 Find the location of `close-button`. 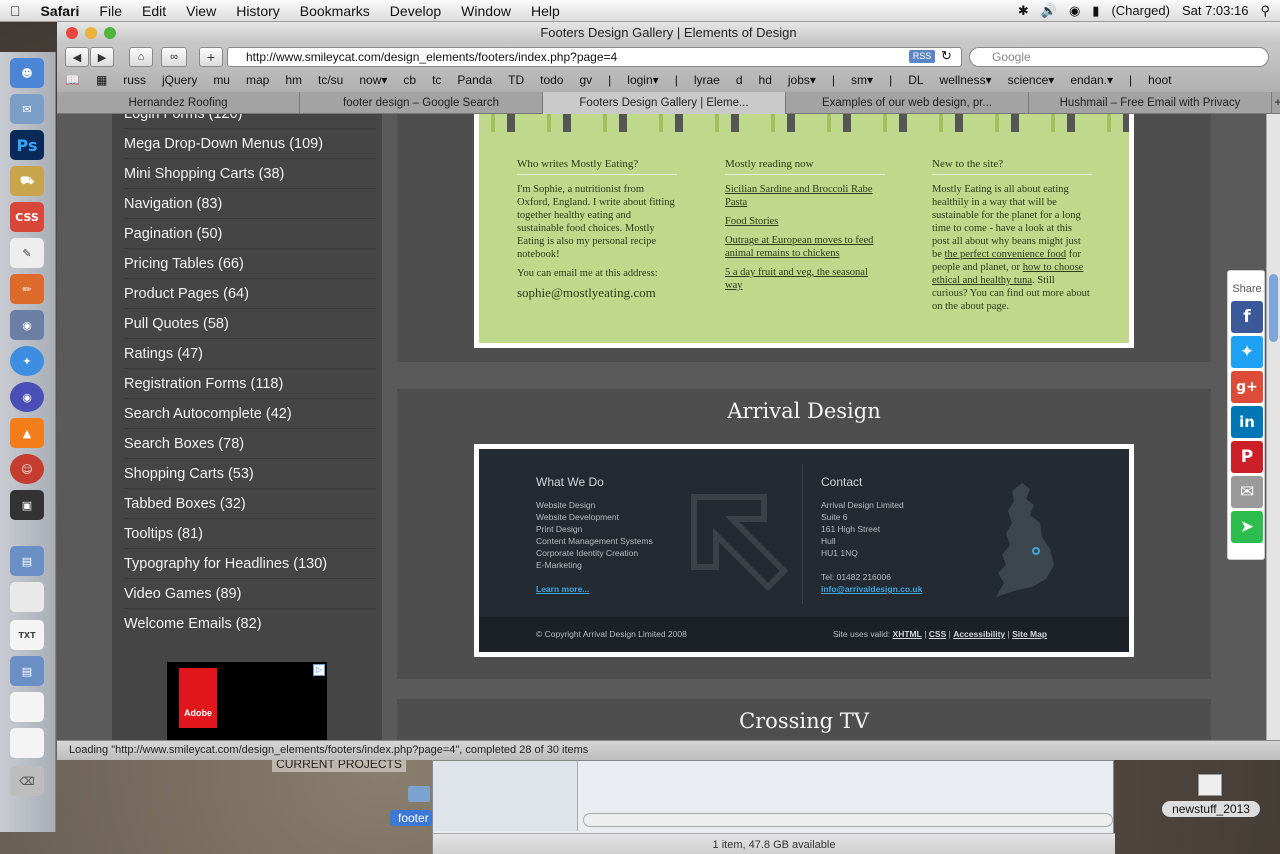

close-button is located at coordinates (72, 33).